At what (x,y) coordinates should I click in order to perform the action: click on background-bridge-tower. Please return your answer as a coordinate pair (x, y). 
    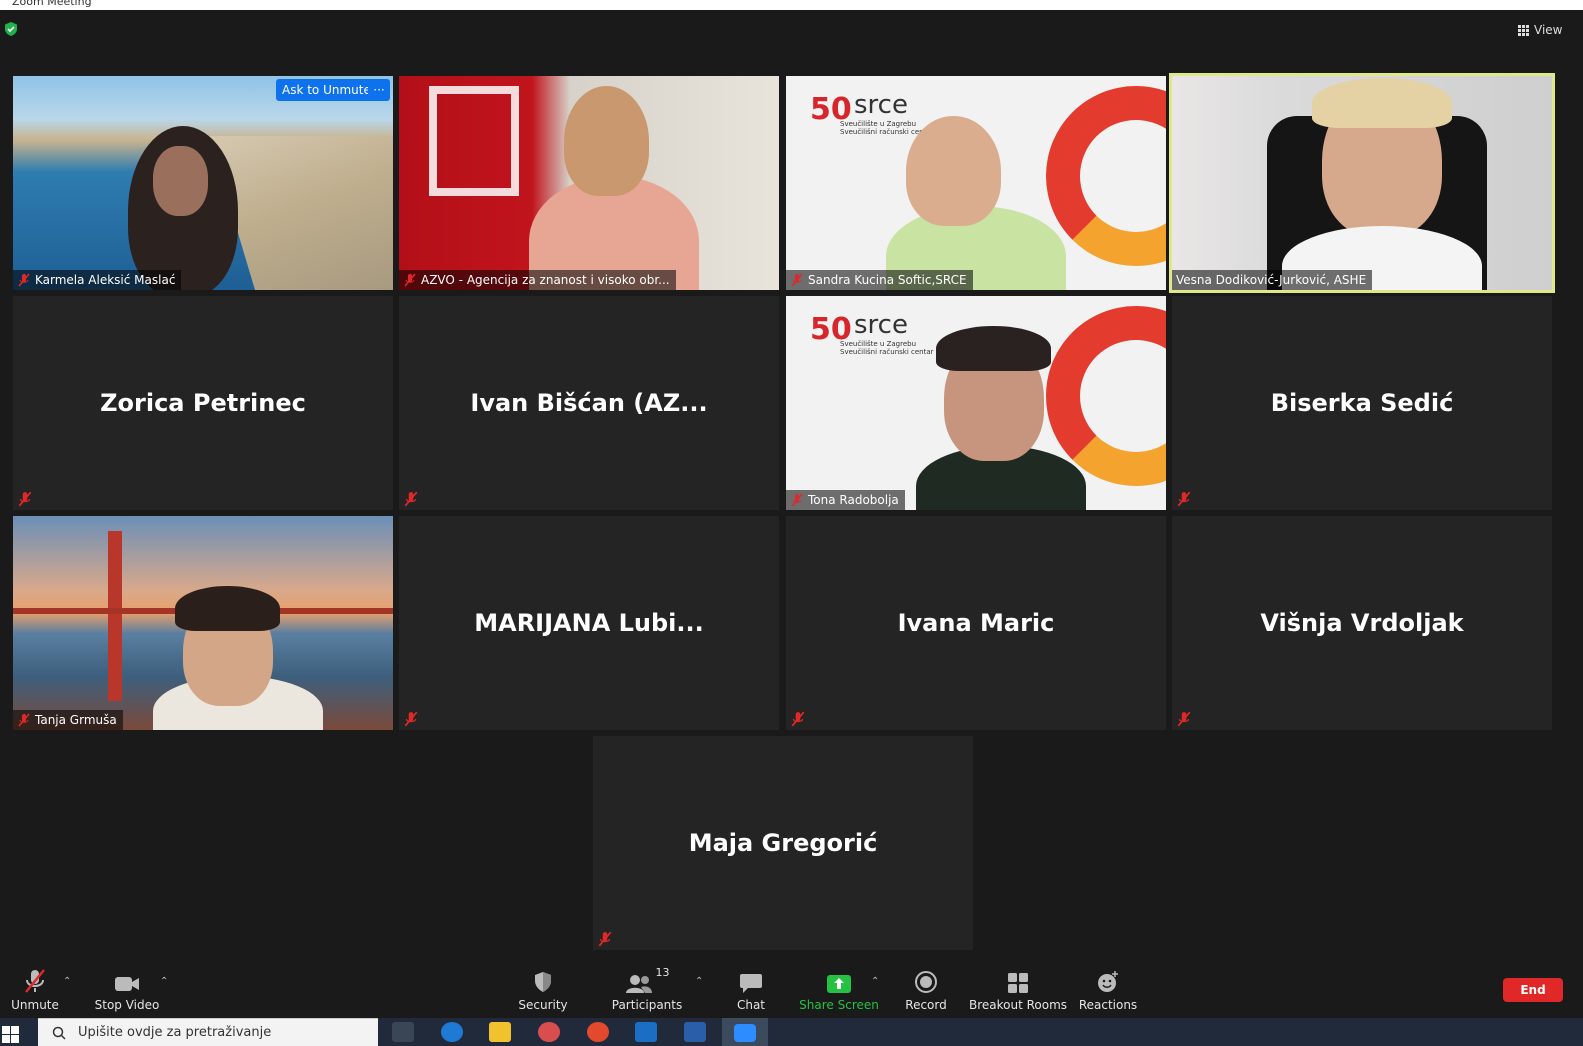
    Looking at the image, I should click on (115, 616).